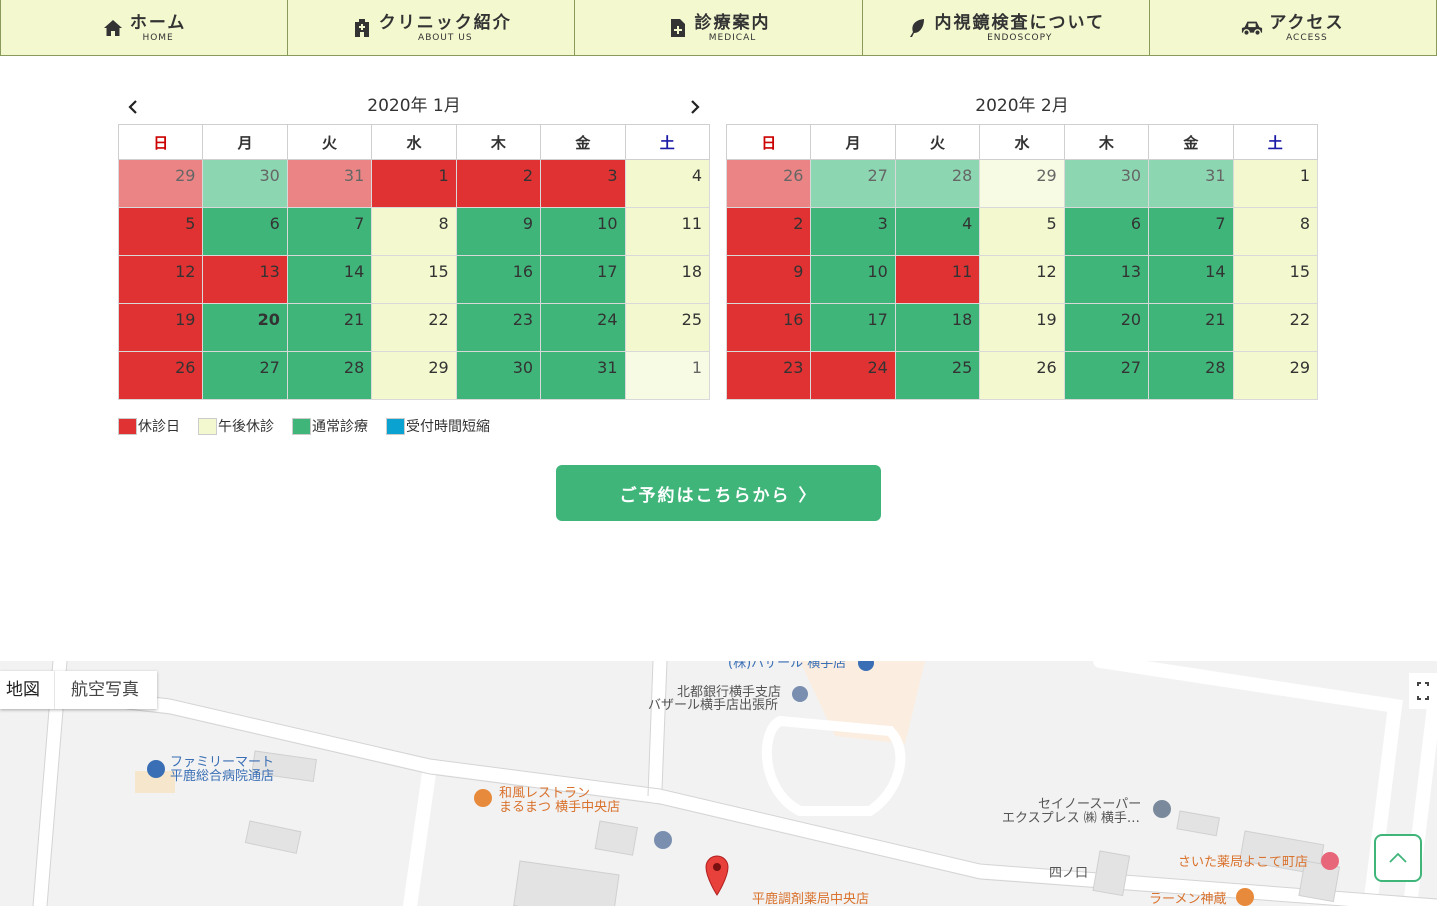  Describe the element at coordinates (432, 28) in the screenshot. I see `nav-about: クリニック紹介 ABOUT US` at that location.